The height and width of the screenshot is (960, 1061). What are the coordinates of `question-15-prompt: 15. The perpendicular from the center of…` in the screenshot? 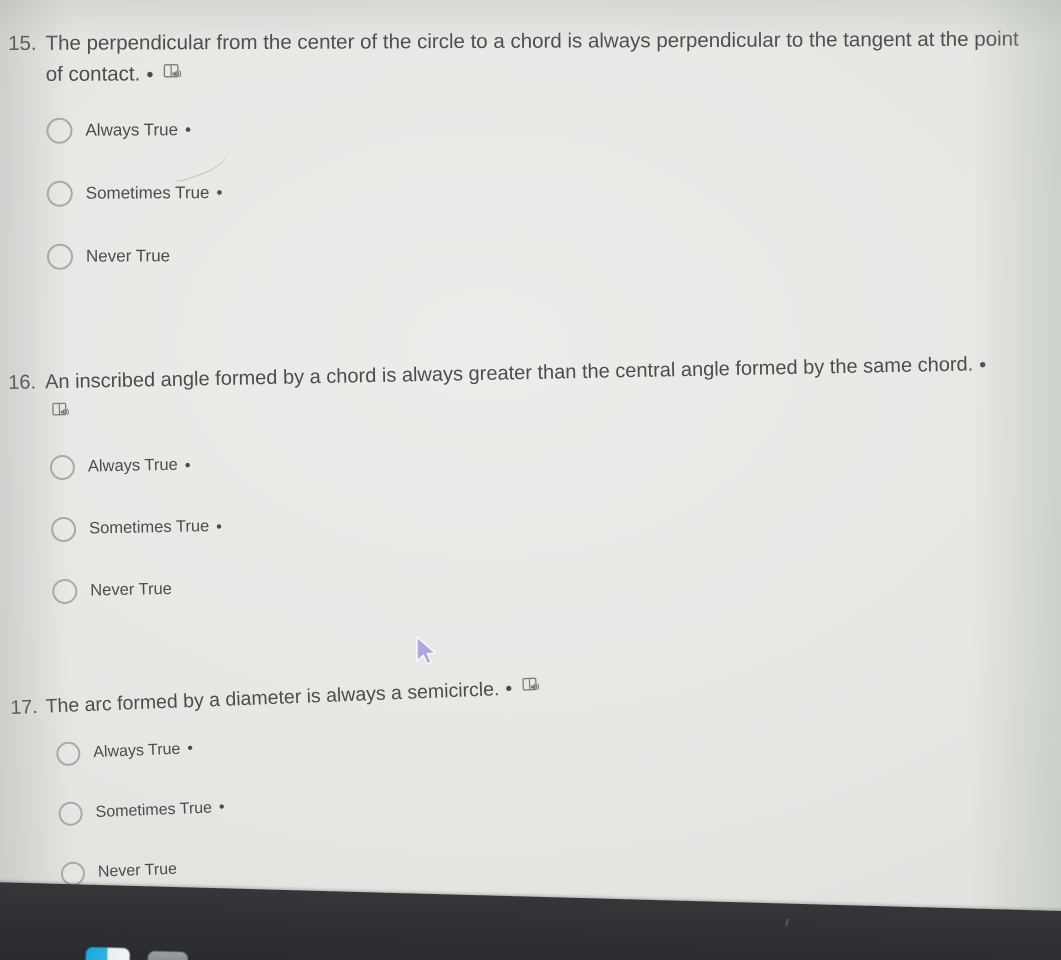 It's located at (523, 58).